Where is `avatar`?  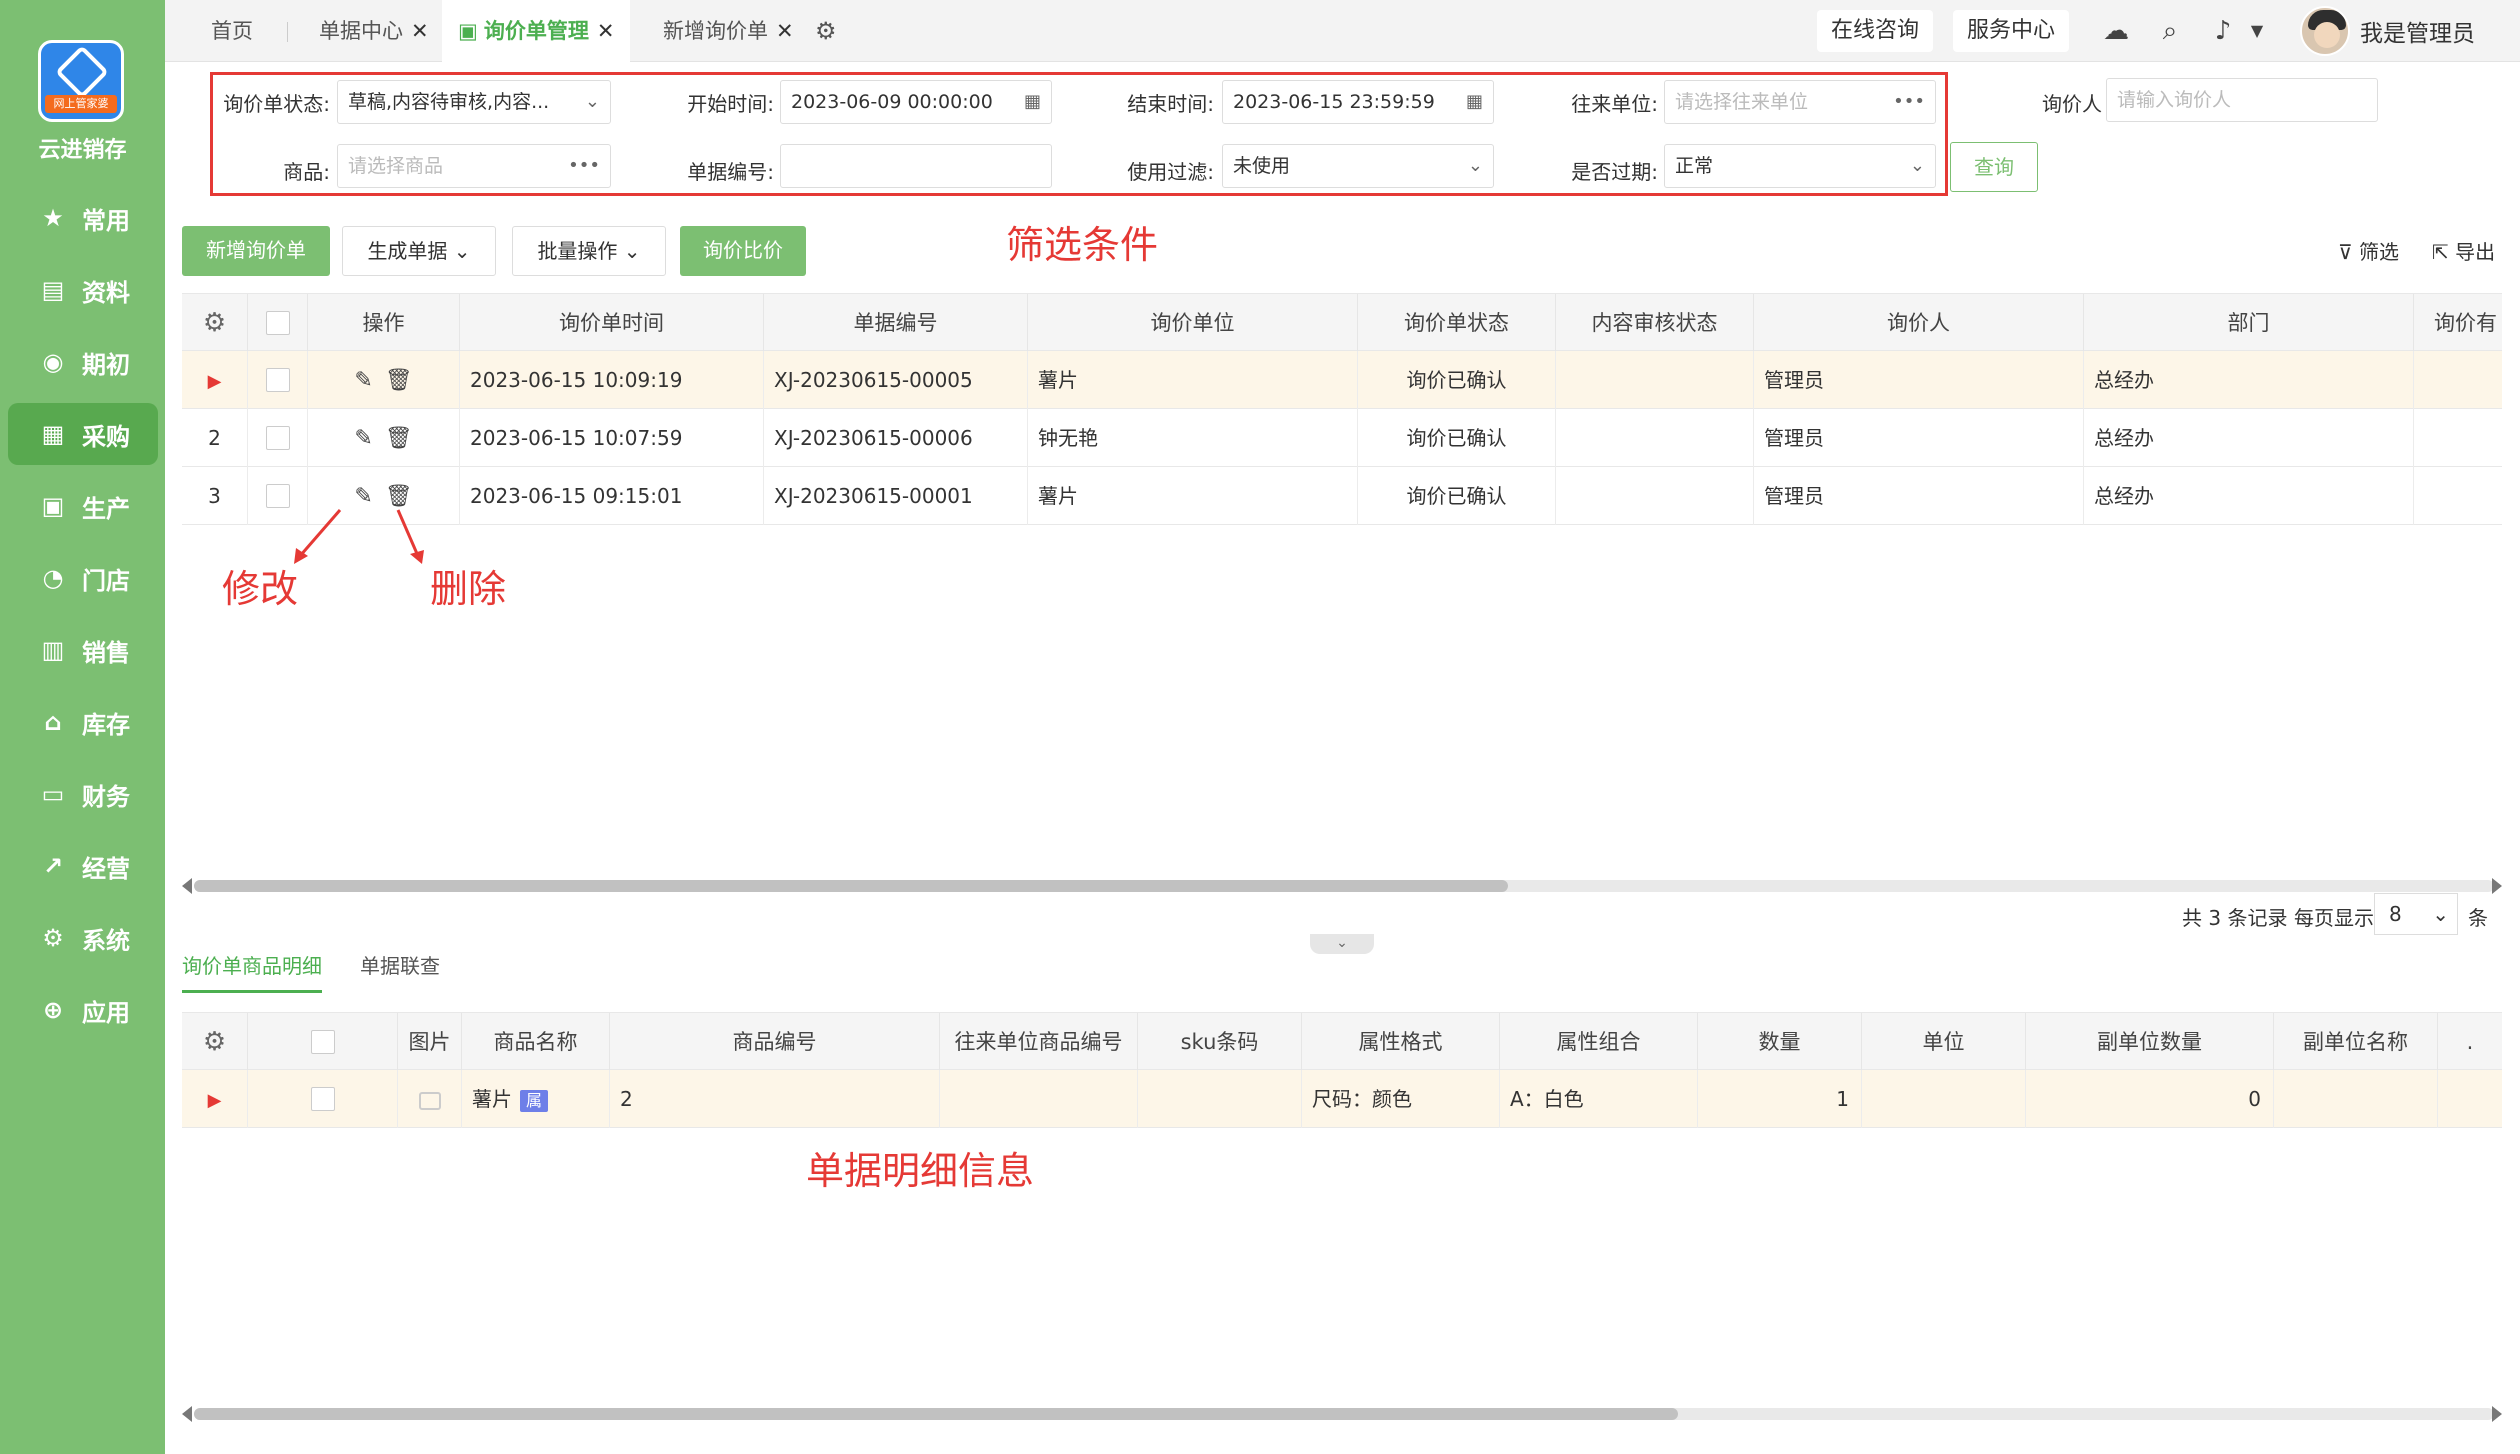 avatar is located at coordinates (2325, 31).